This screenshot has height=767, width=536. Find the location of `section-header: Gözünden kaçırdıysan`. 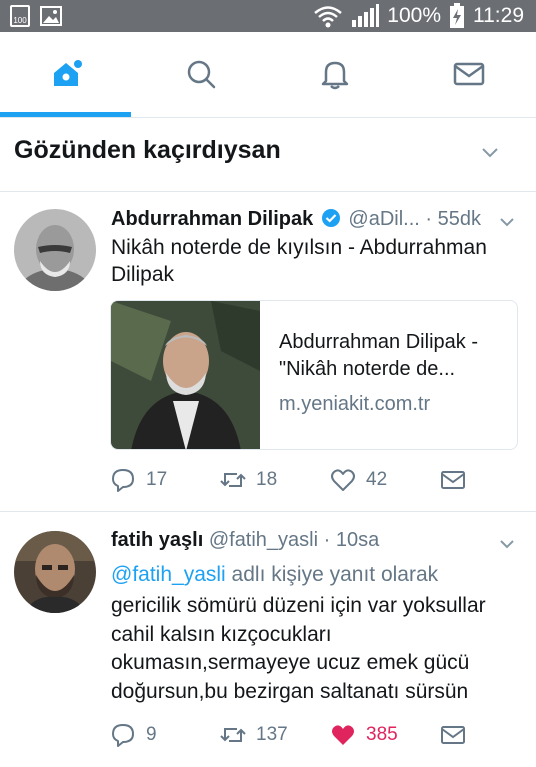

section-header: Gözünden kaçırdıysan is located at coordinates (268, 155).